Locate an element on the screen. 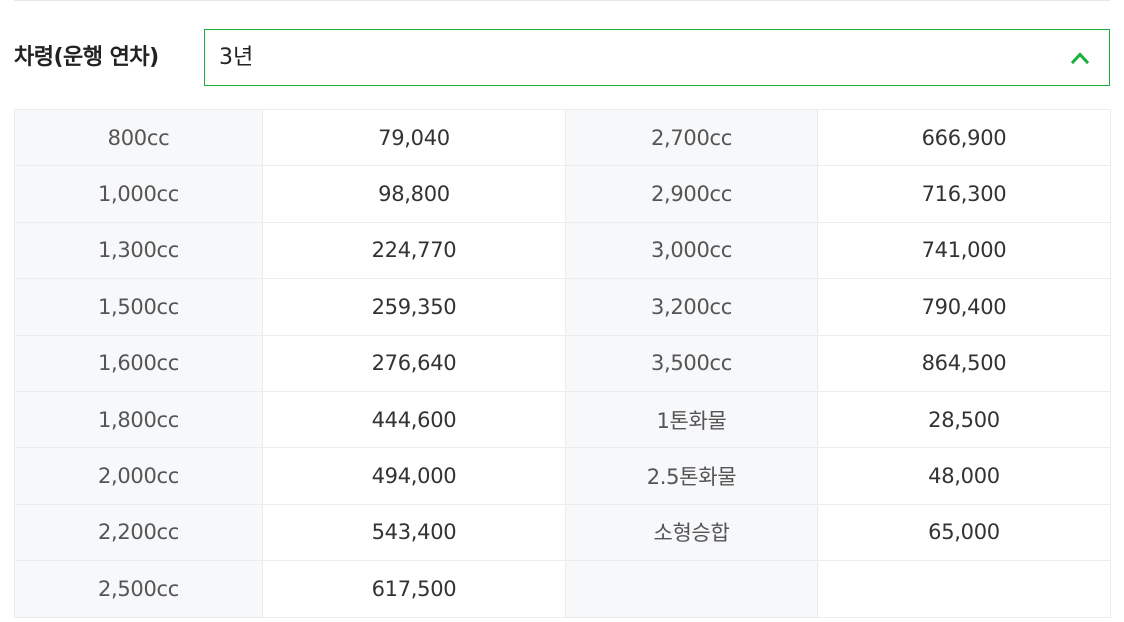 This screenshot has width=1124, height=622. table-row: 800cc 79,040 2,700cc 666,900 is located at coordinates (562, 137).